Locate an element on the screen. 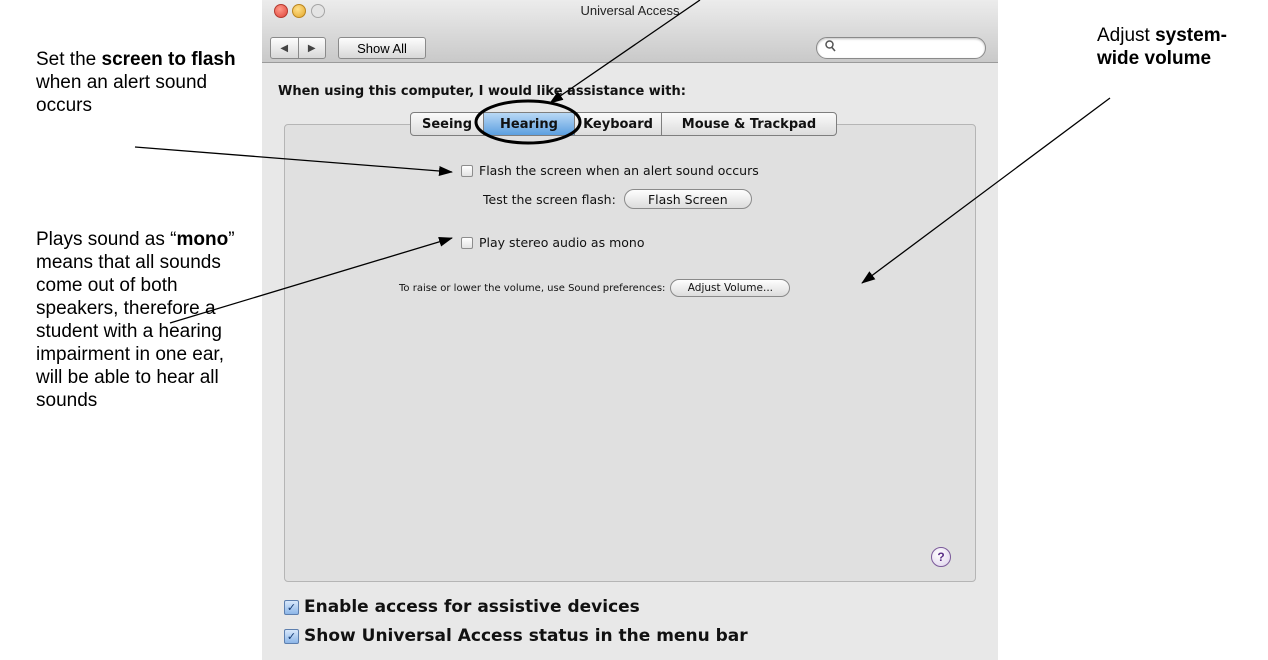 The image size is (1268, 660). annotation-system-volume: Adjust system-wide volume is located at coordinates (1162, 47).